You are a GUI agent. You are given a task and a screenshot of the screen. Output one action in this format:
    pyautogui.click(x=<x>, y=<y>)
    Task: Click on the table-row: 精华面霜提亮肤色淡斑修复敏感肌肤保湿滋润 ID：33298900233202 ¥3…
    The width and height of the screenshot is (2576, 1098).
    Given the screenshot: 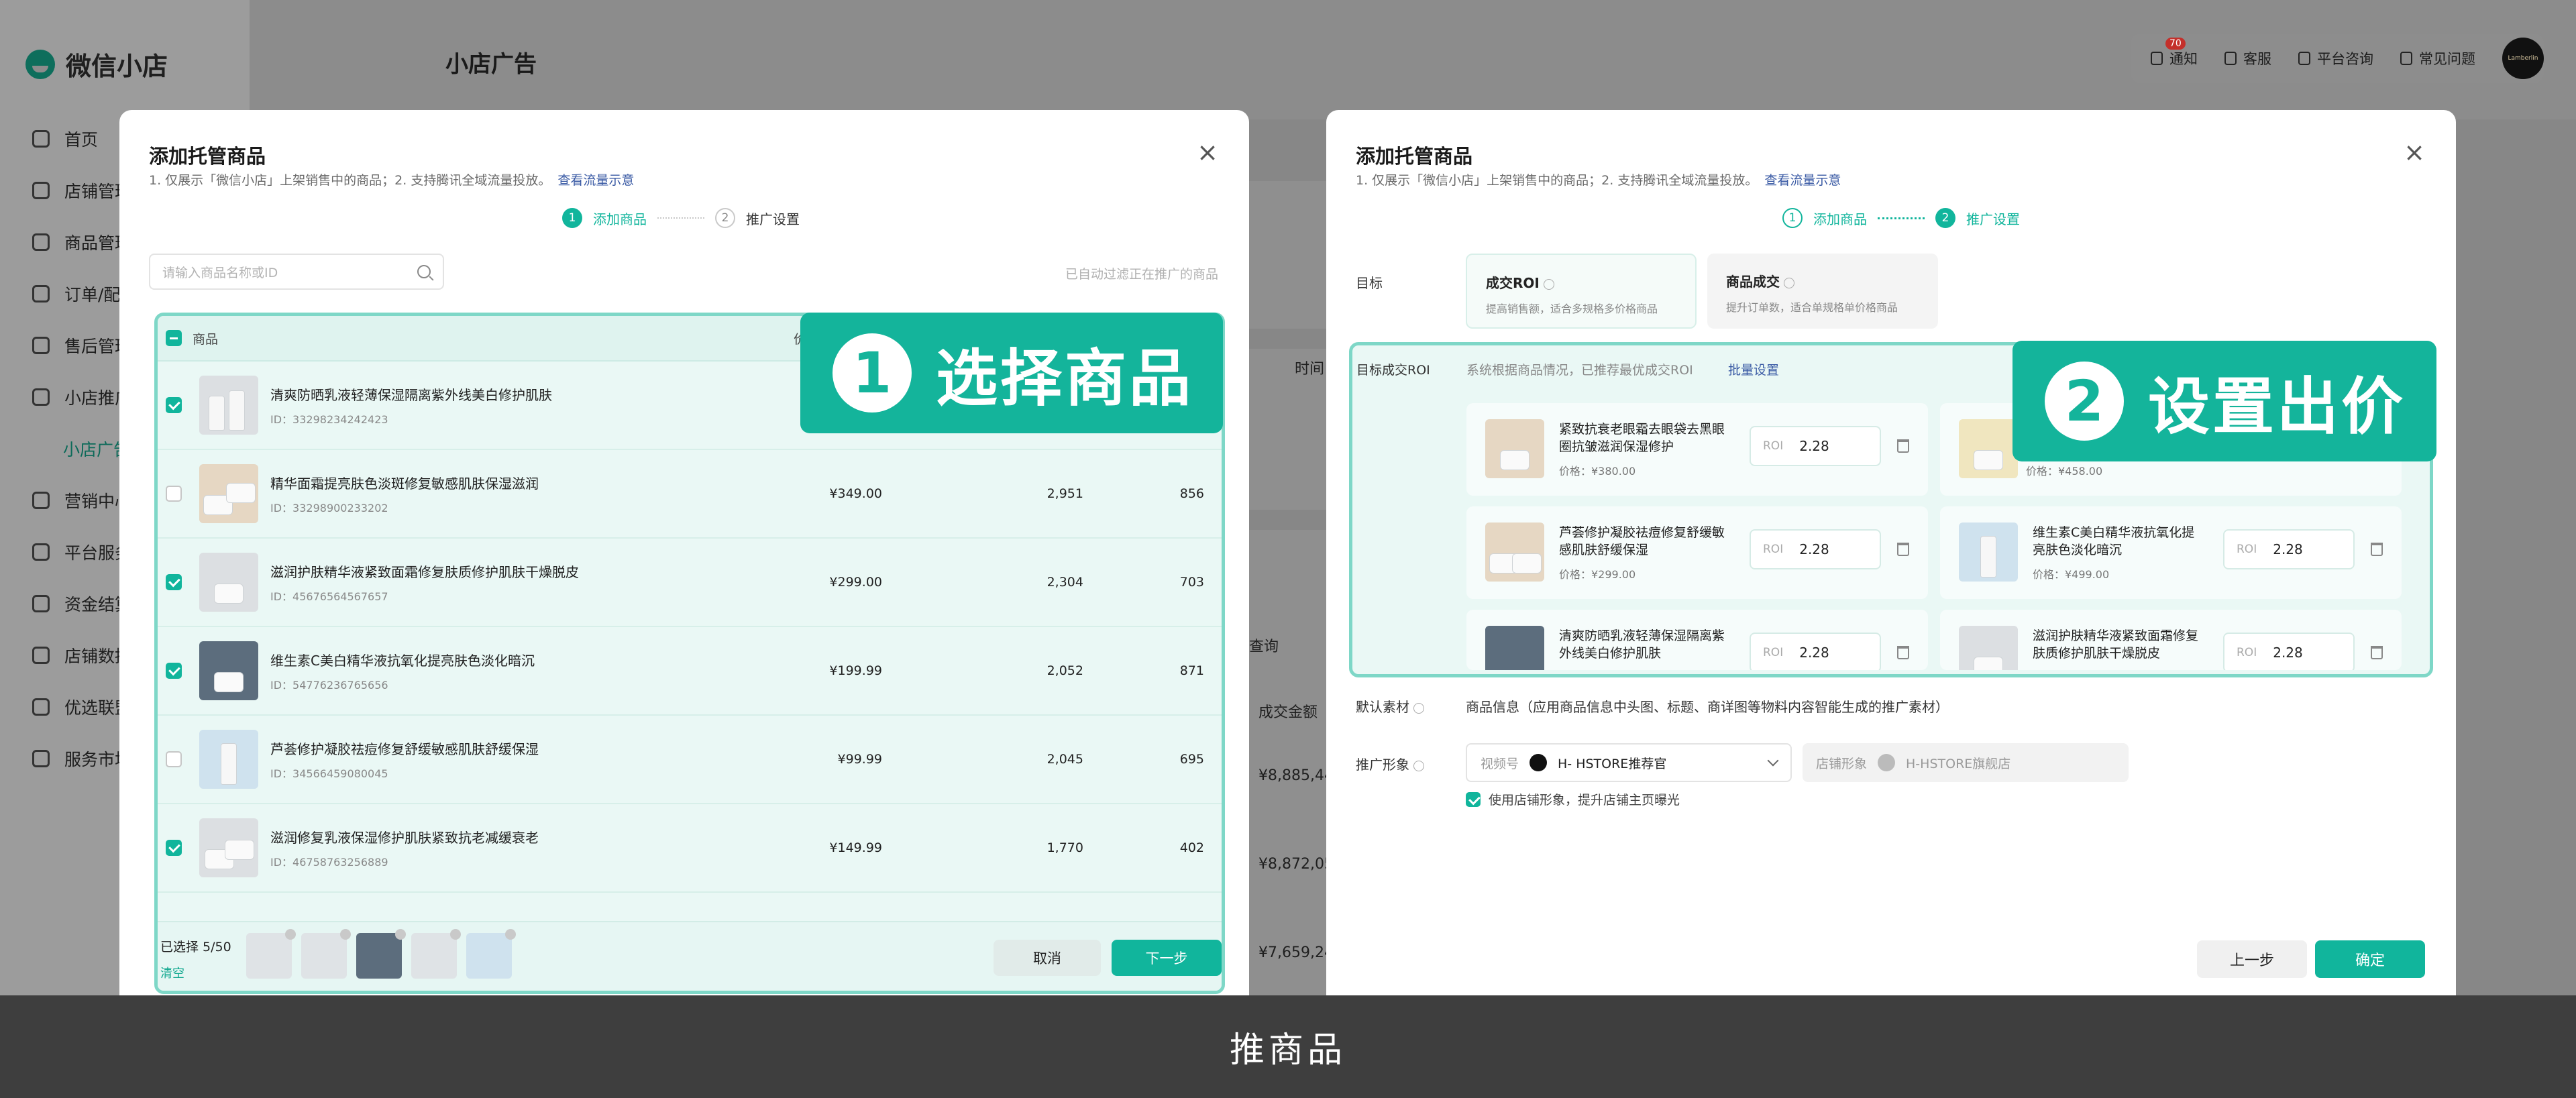 What is the action you would take?
    pyautogui.click(x=690, y=494)
    